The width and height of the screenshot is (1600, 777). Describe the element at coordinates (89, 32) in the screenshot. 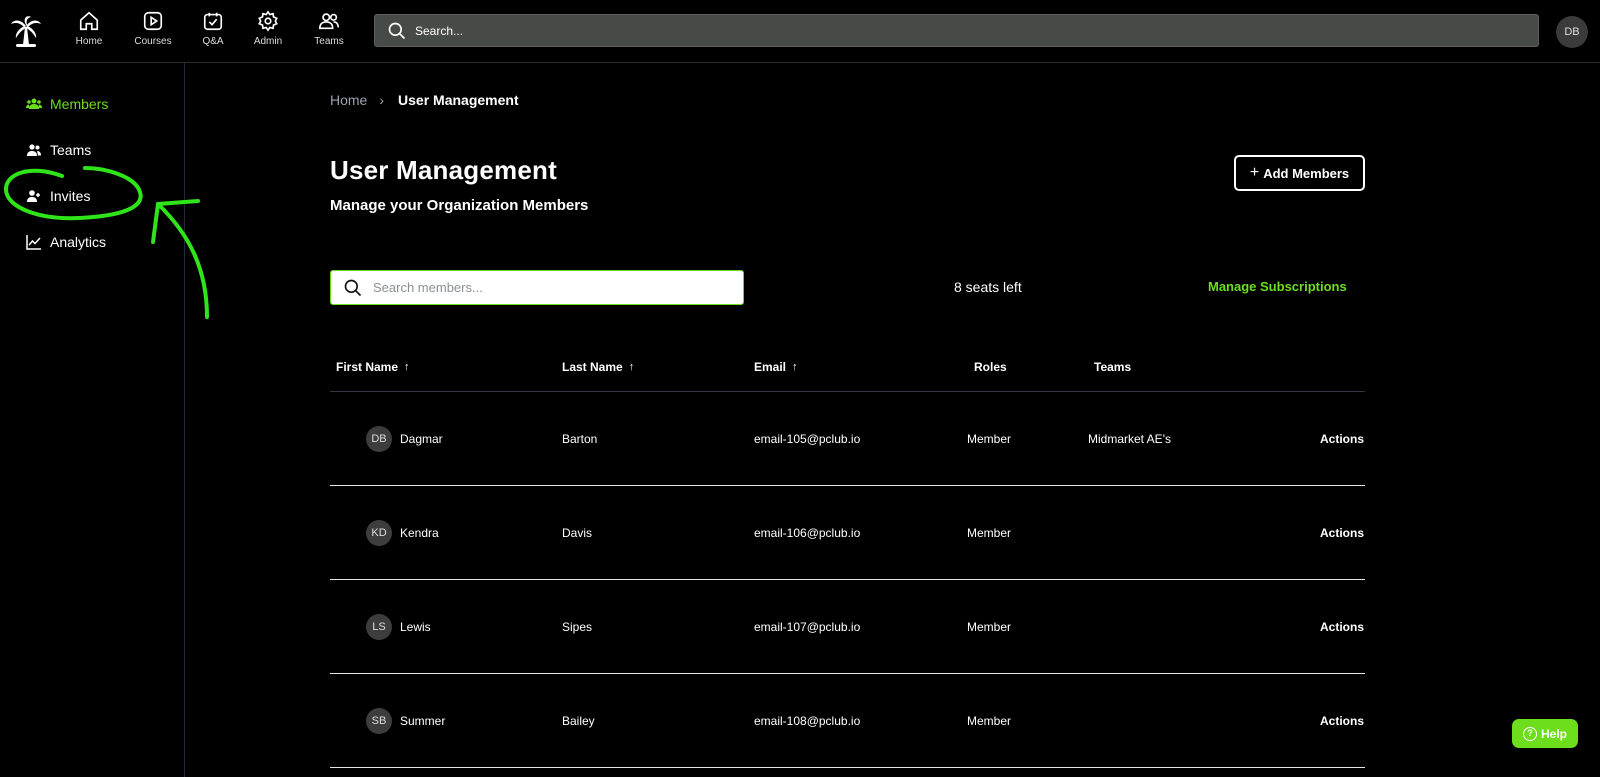

I see `nav-home: Home` at that location.